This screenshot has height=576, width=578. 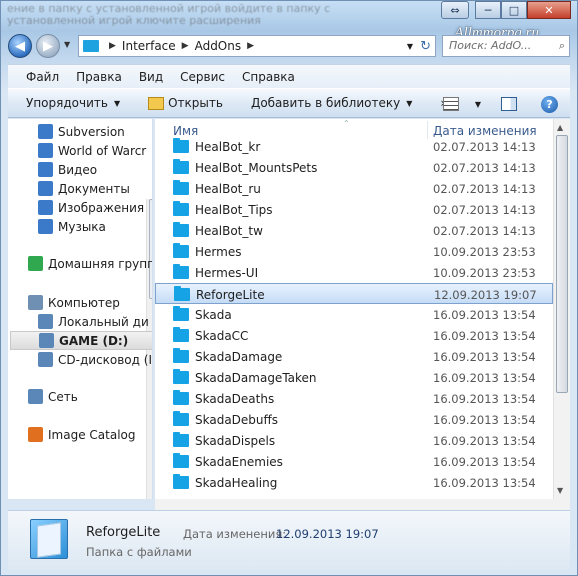 I want to click on menu-help: Справка, so click(x=268, y=77).